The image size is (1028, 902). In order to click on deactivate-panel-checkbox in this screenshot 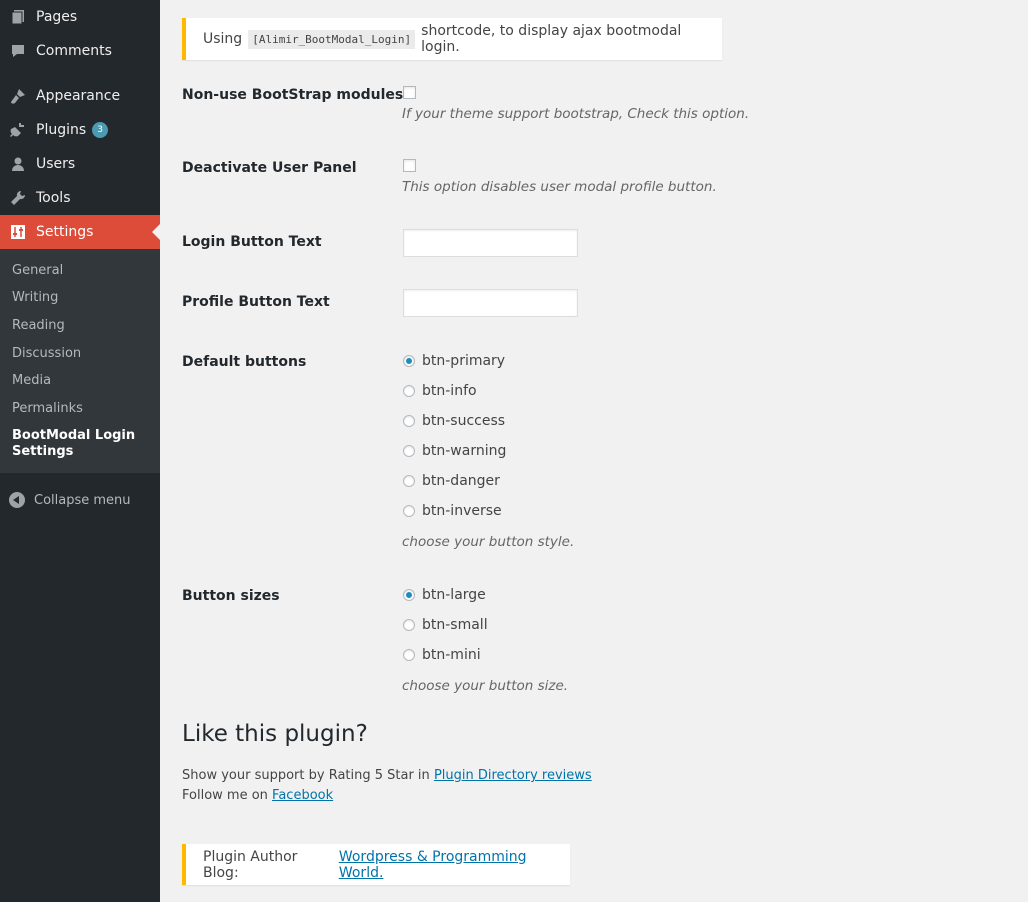, I will do `click(409, 165)`.